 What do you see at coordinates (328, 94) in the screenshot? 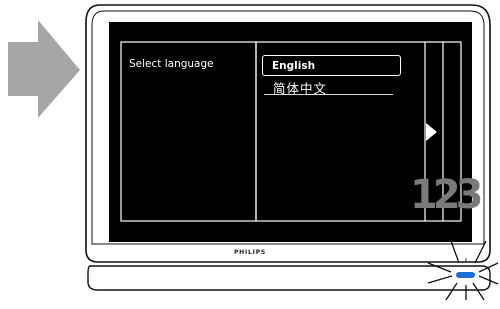
I see `option-divider` at bounding box center [328, 94].